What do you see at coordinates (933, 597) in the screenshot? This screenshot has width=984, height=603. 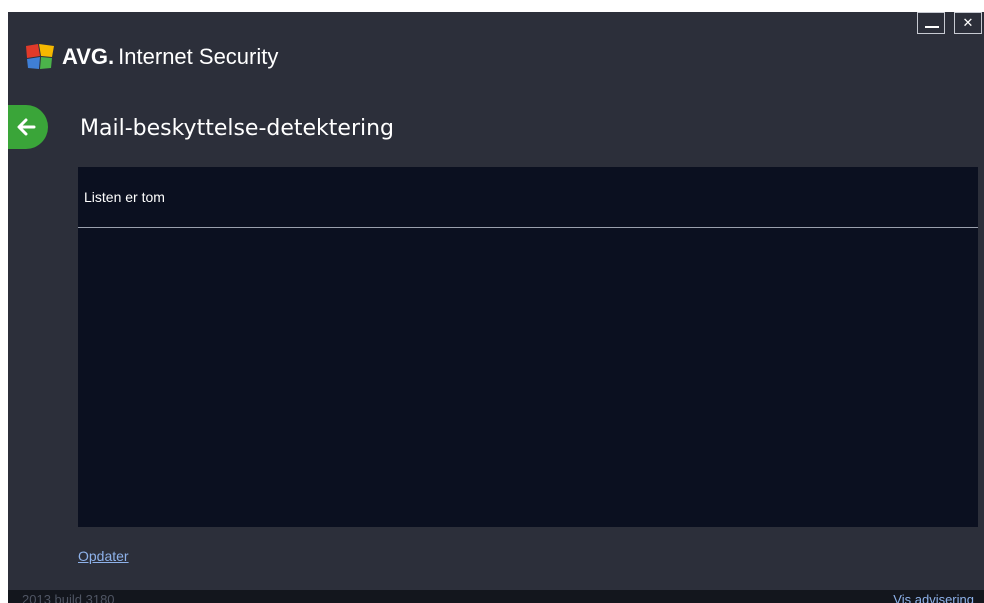 I see `show-notification-link: Vis advisering` at bounding box center [933, 597].